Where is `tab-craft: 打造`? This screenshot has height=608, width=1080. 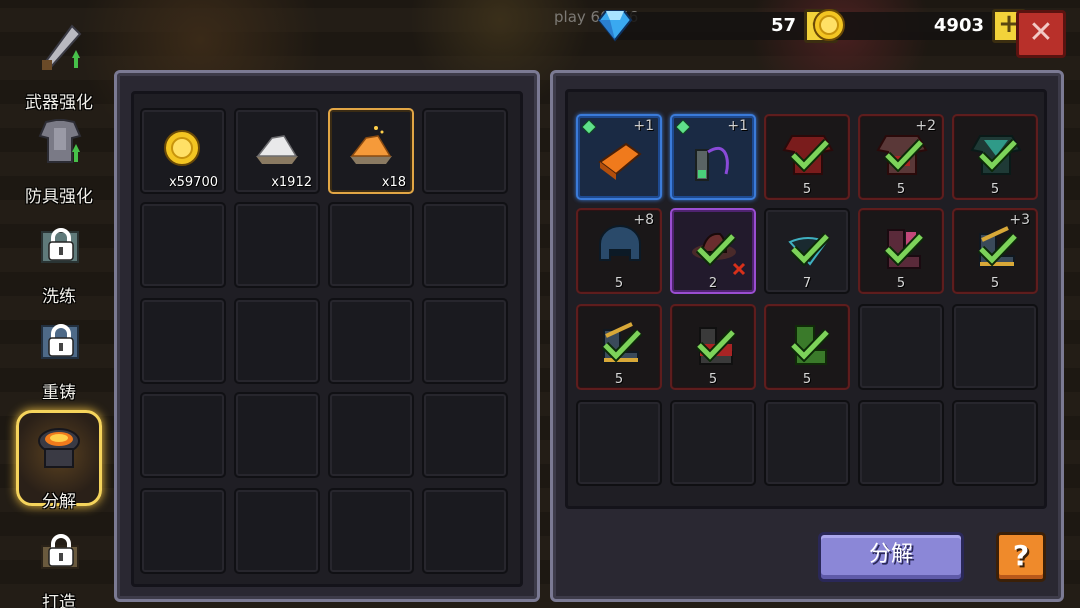
tab-craft: 打造 is located at coordinates (59, 563).